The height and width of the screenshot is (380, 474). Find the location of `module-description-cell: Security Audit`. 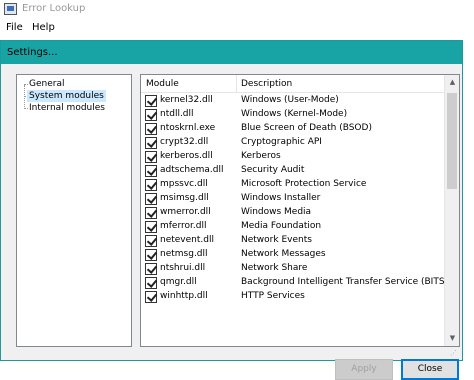

module-description-cell: Security Audit is located at coordinates (273, 170).